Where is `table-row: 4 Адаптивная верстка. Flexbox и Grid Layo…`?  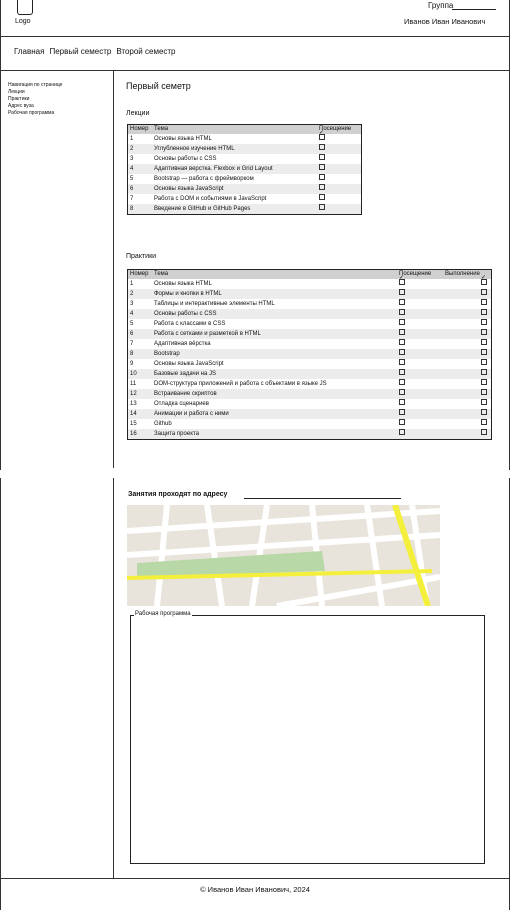
table-row: 4 Адаптивная верстка. Flexbox и Grid Layo… is located at coordinates (244, 169).